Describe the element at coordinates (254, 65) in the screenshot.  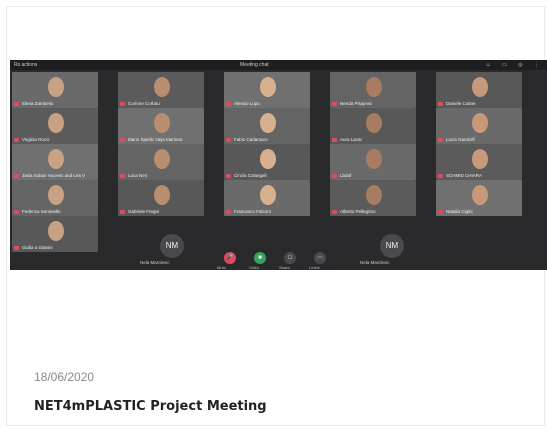
I see `topbar-center-label: Meeting chat` at that location.